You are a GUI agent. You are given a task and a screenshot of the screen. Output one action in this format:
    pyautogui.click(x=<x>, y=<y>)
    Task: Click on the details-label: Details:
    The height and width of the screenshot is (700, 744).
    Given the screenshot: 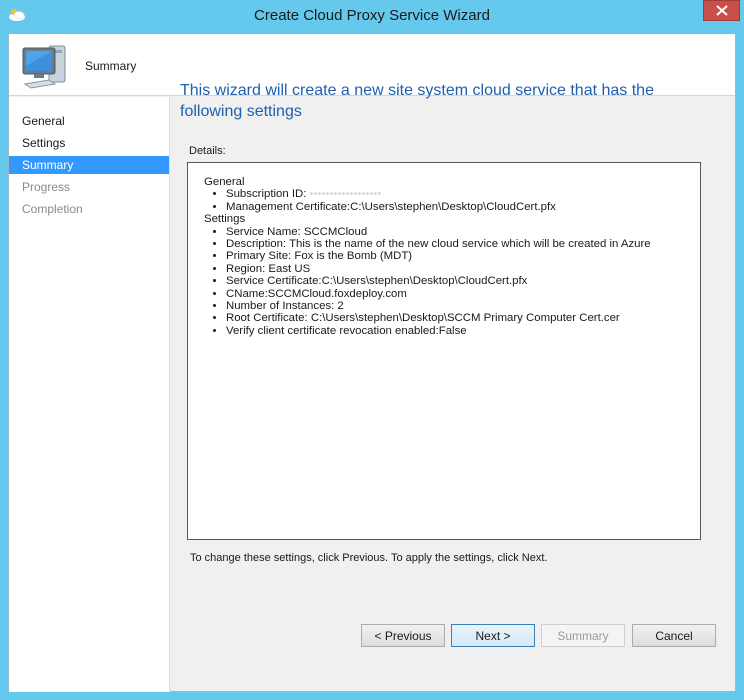 What is the action you would take?
    pyautogui.click(x=207, y=151)
    